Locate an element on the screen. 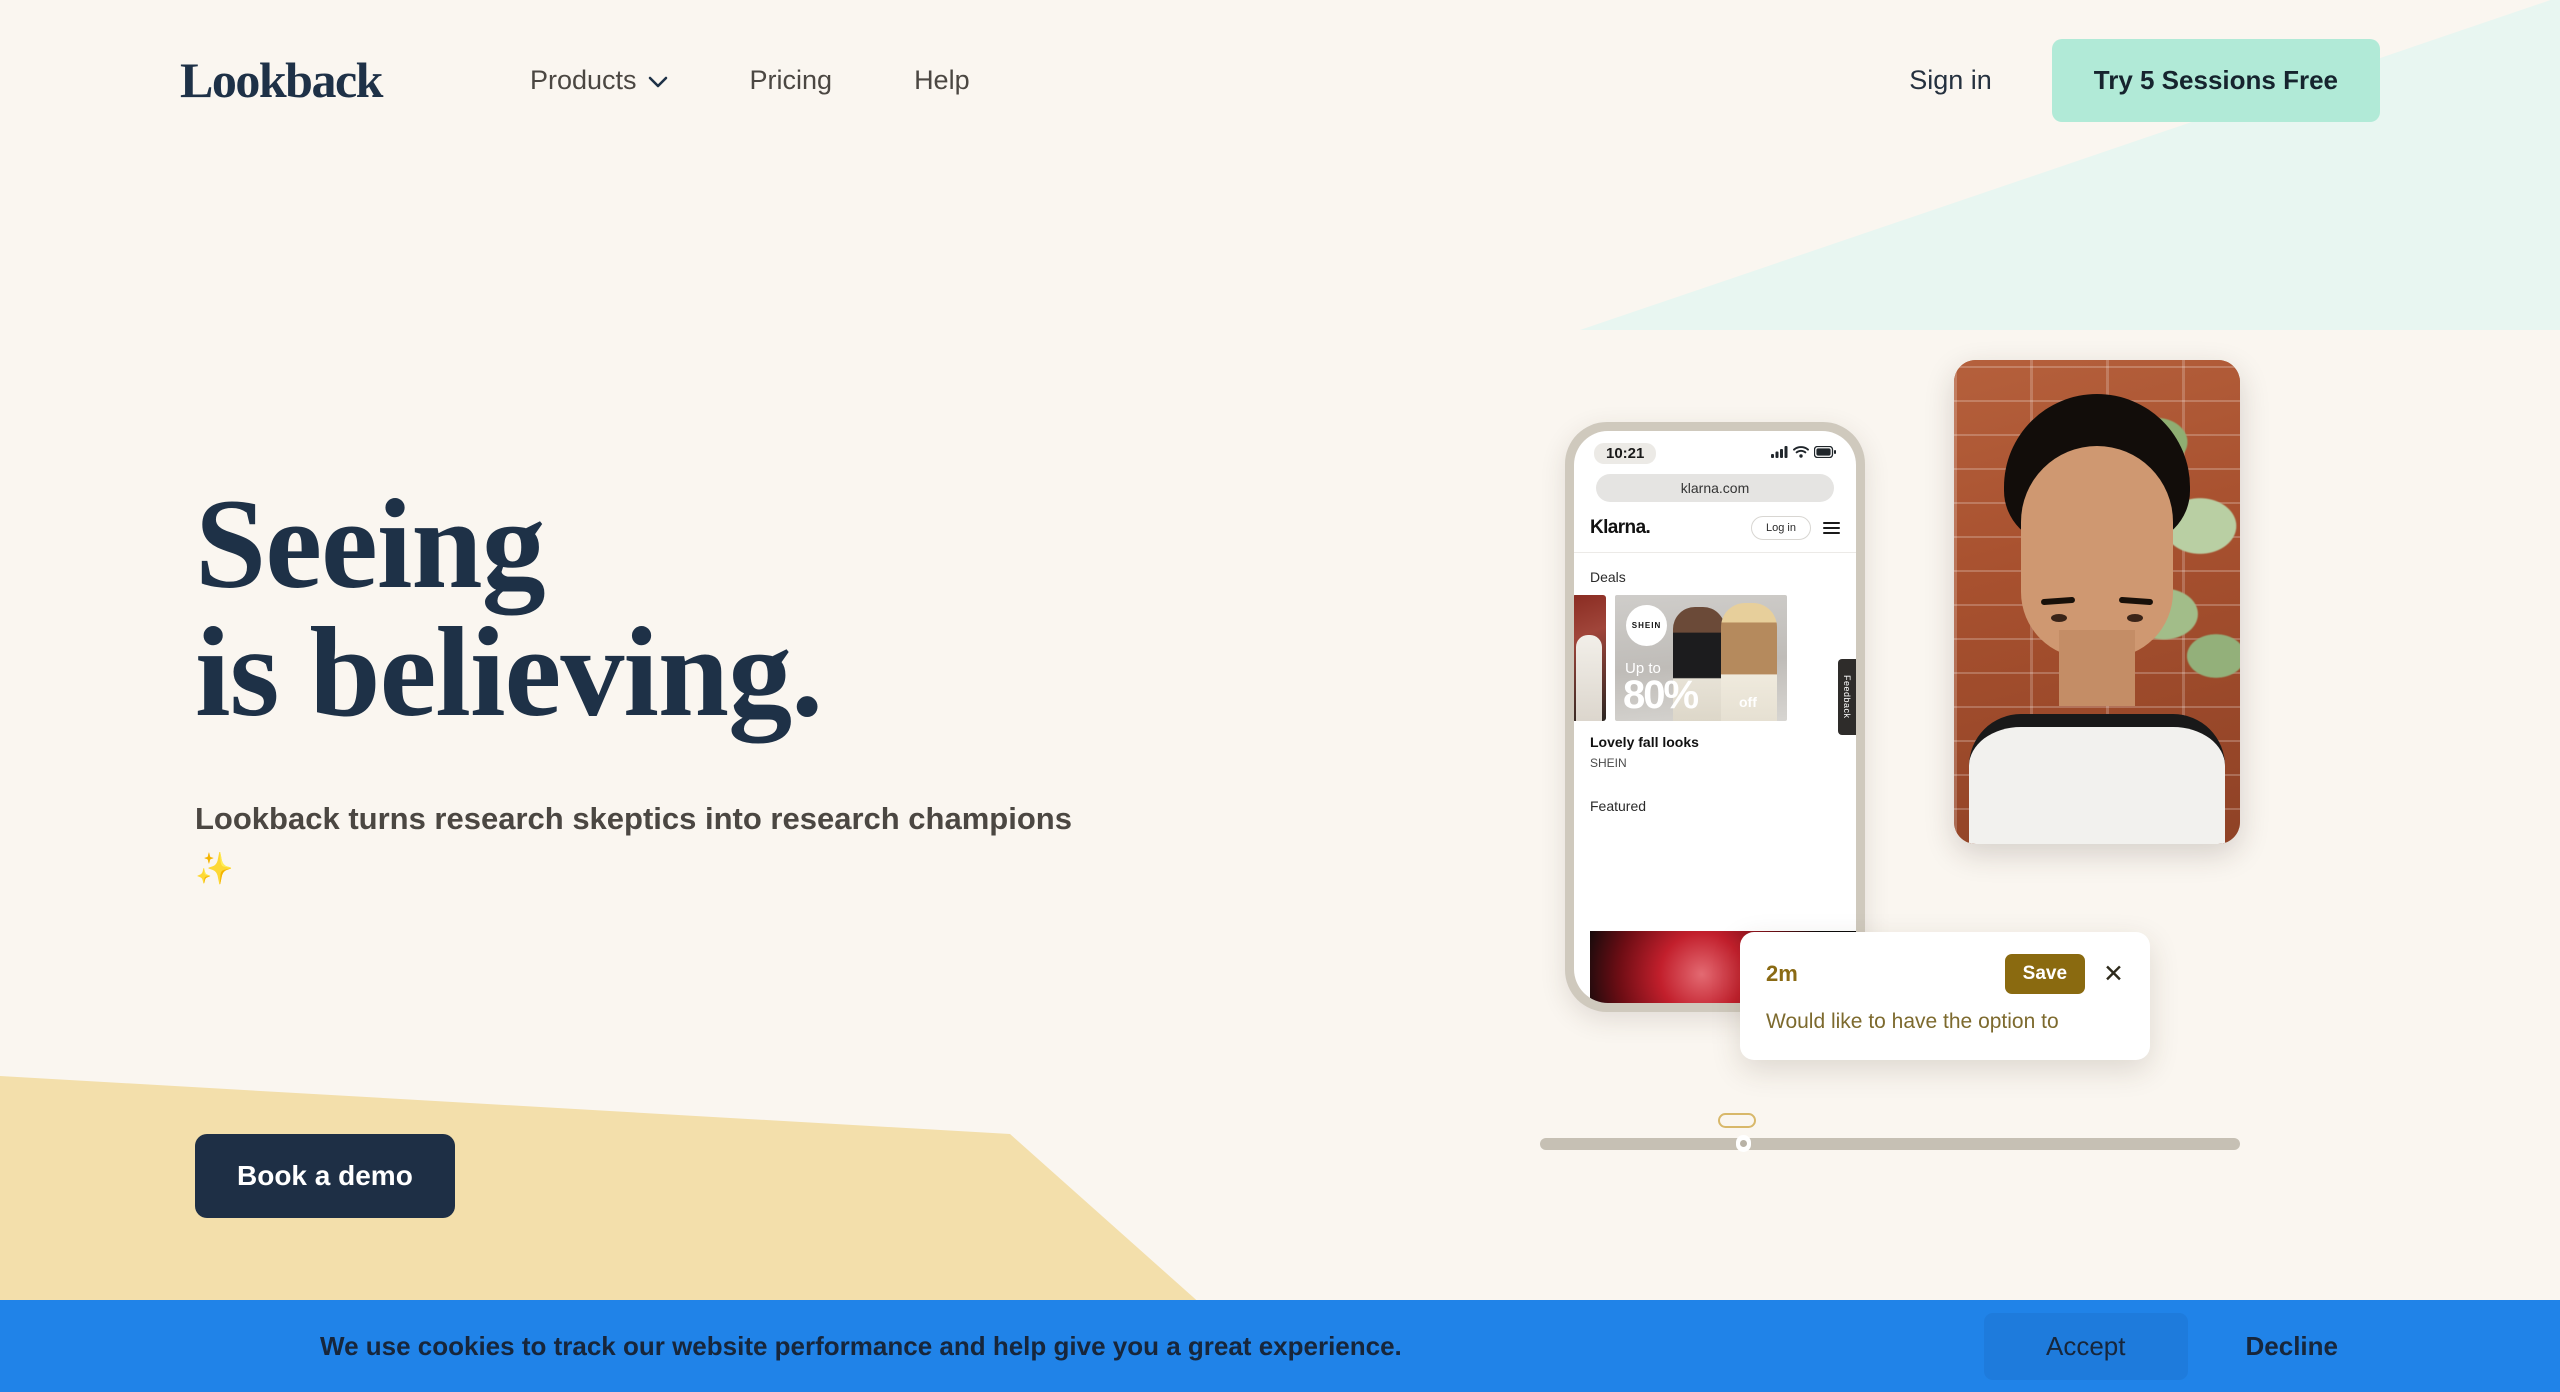 The height and width of the screenshot is (1392, 2560). promo-value: 80% is located at coordinates (1661, 695).